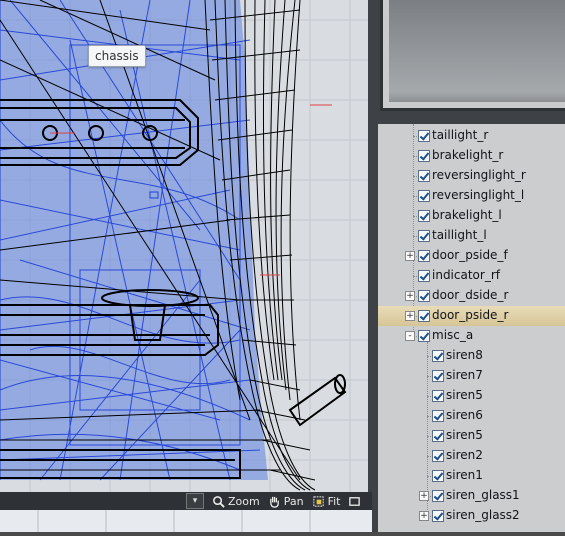 This screenshot has height=536, width=565. I want to click on tree-item: reversinglight_r, so click(471, 176).